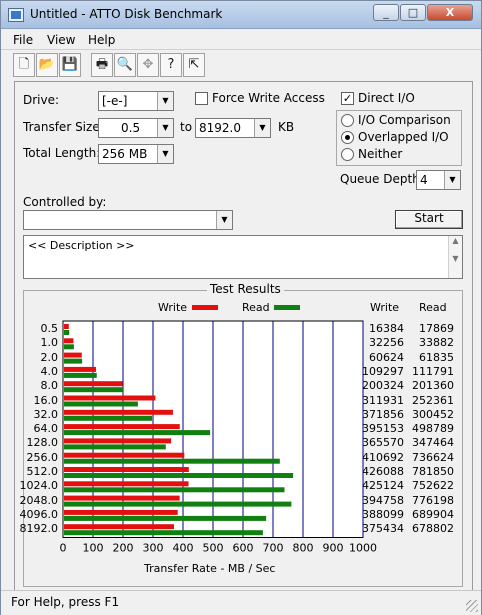 This screenshot has height=615, width=482. I want to click on read-value: 347464, so click(433, 443).